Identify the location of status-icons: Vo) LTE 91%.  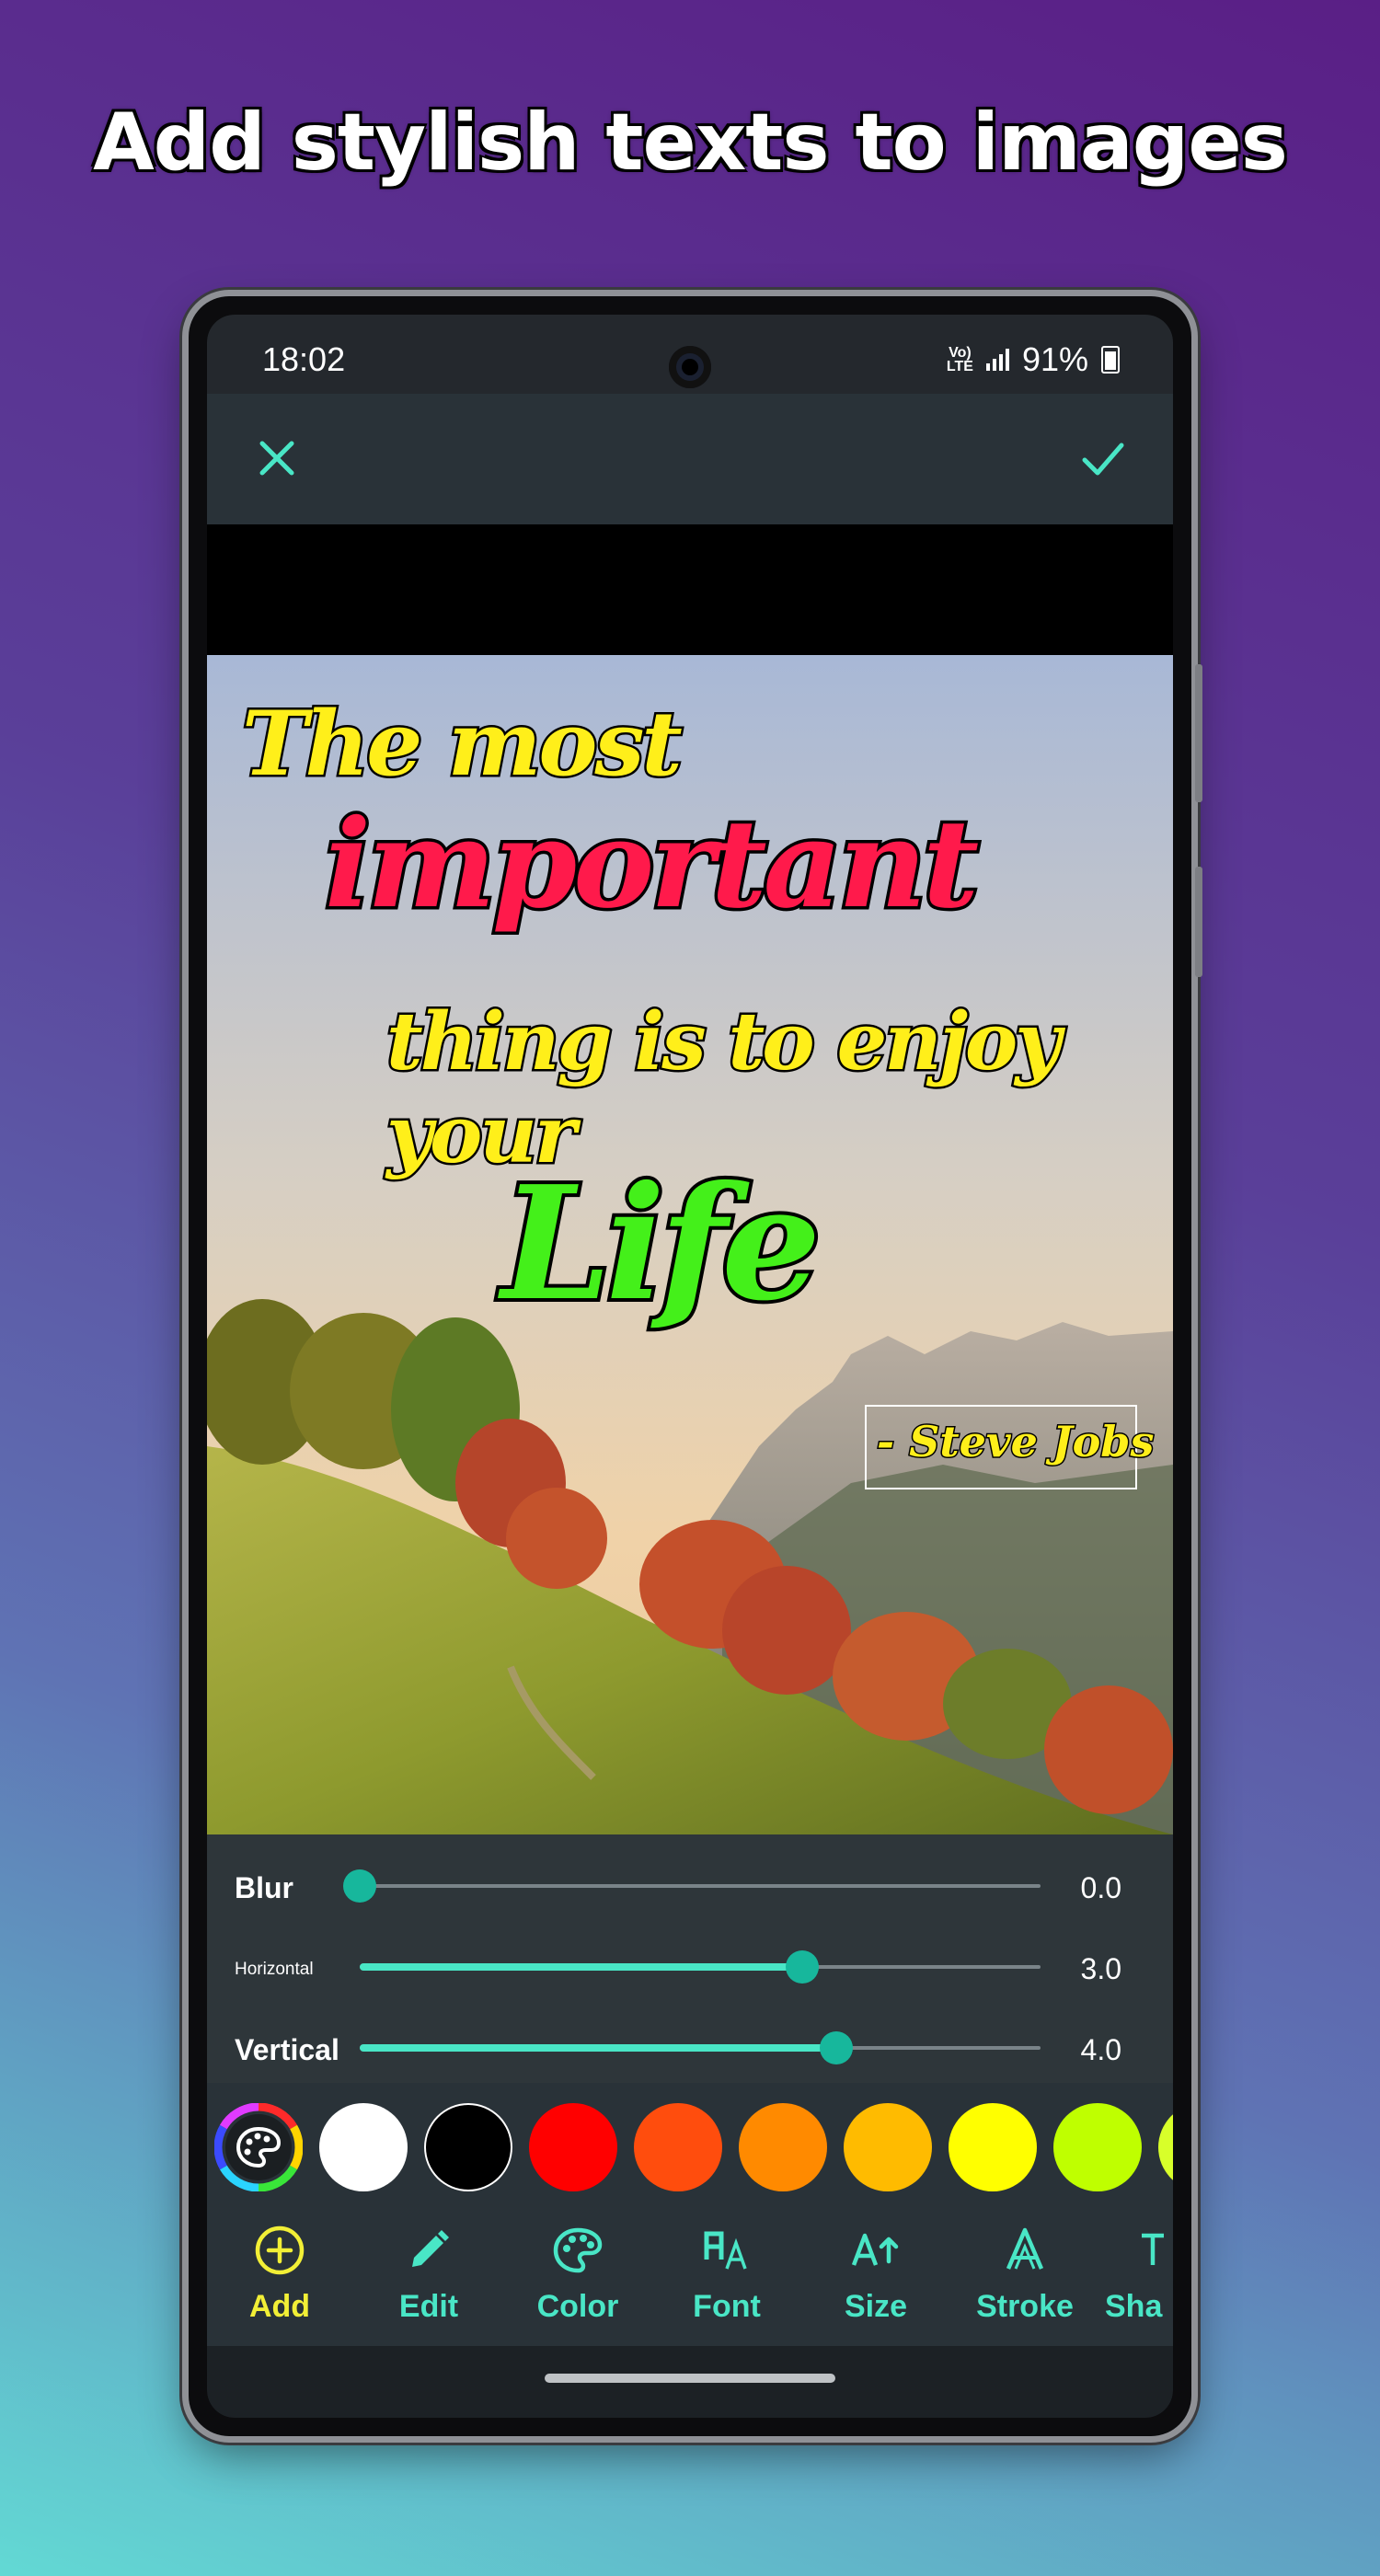
(1033, 359).